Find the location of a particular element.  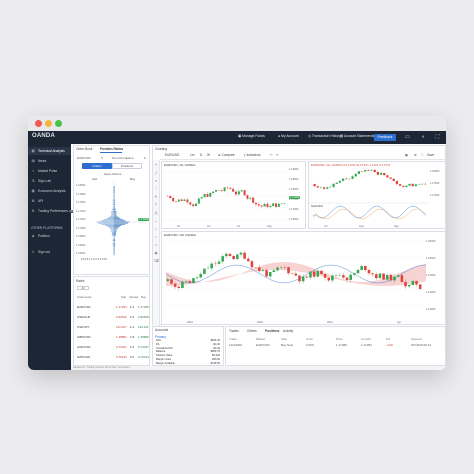

sidebar-item-label: Market Pulse is located at coordinates (47, 171).